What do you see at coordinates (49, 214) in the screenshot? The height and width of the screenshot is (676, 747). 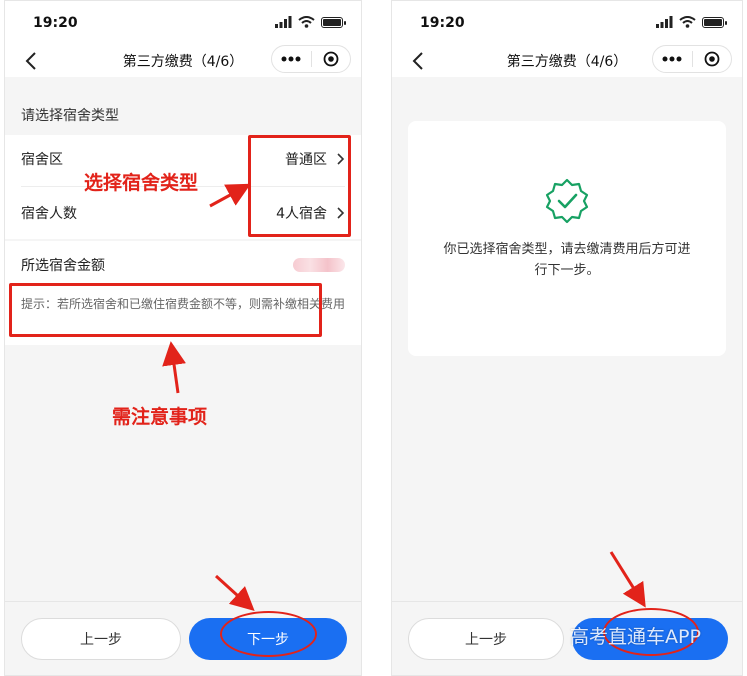 I see `dorm-size-label: 宿舍人数` at bounding box center [49, 214].